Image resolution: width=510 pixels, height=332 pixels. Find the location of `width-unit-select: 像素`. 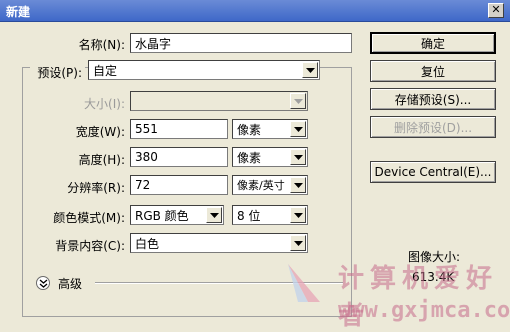

width-unit-select: 像素 is located at coordinates (270, 129).